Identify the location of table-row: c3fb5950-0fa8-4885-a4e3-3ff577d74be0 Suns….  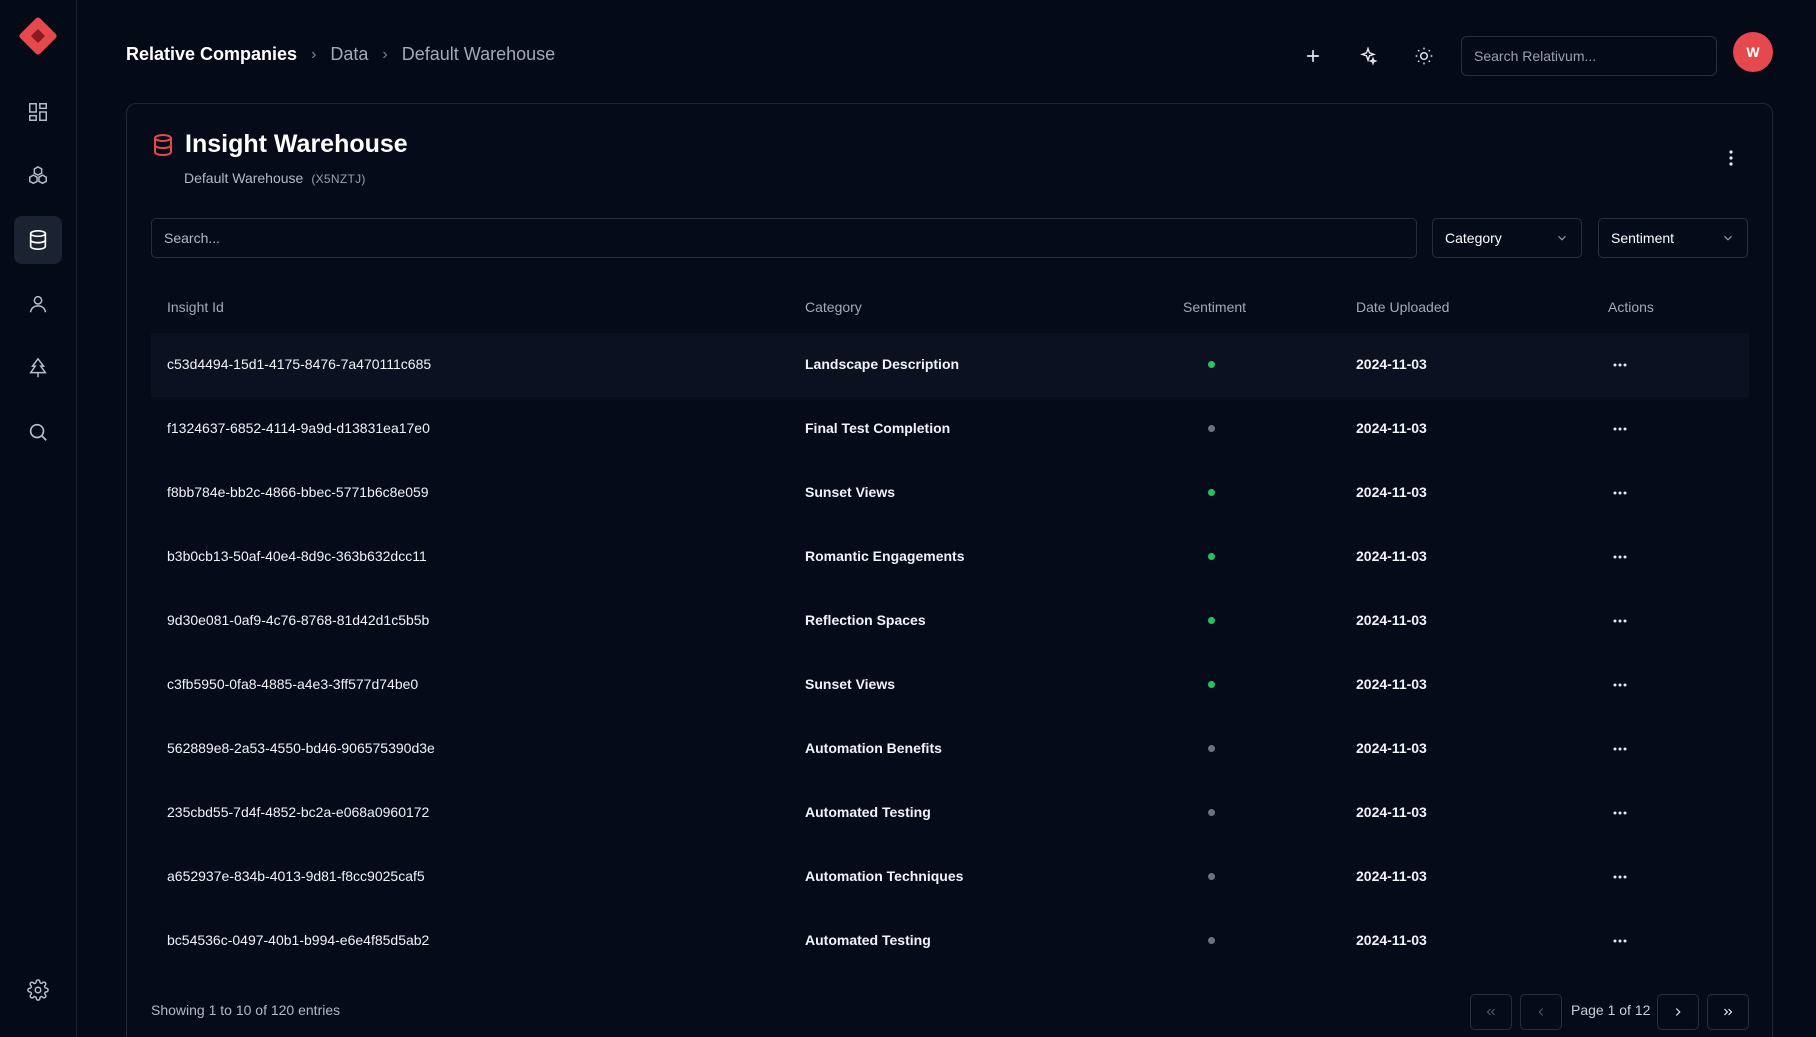
(950, 685).